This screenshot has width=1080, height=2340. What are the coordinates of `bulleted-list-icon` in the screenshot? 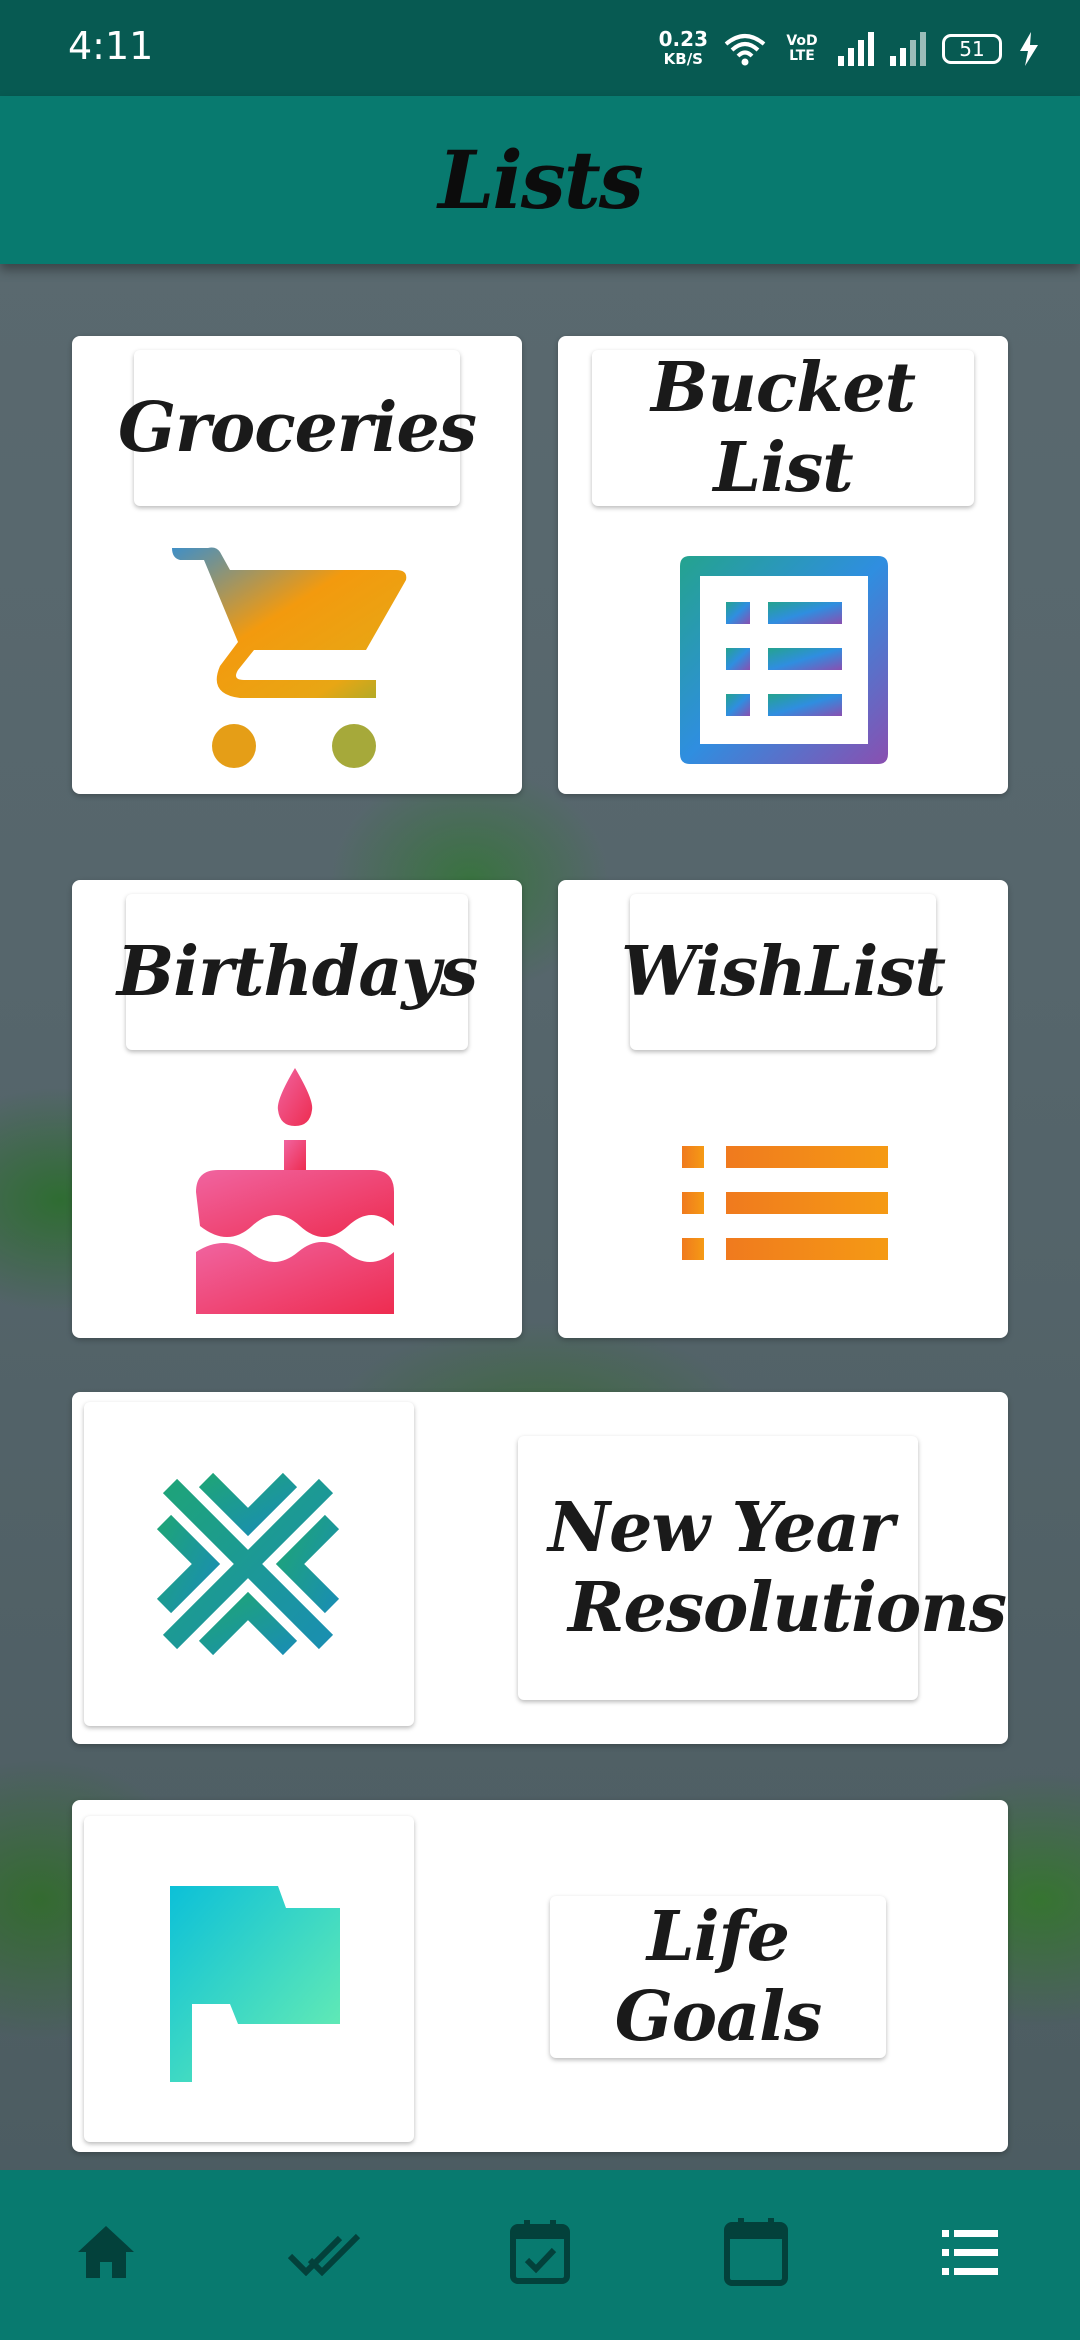 It's located at (785, 1203).